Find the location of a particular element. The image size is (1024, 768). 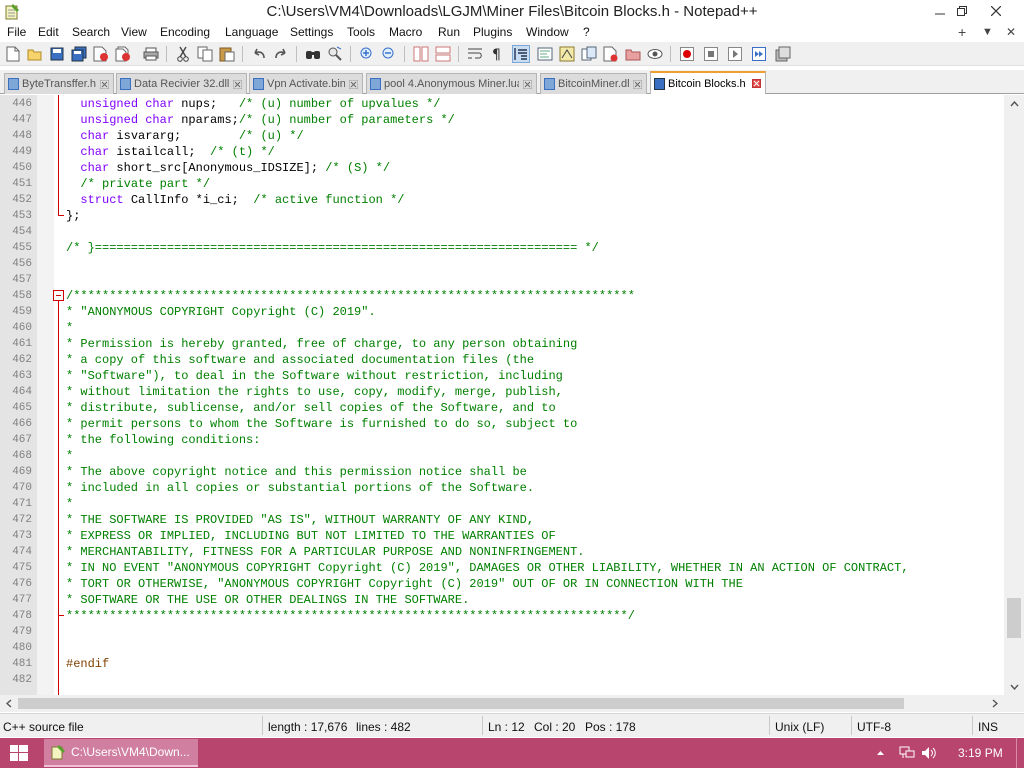

find-button is located at coordinates (313, 54).